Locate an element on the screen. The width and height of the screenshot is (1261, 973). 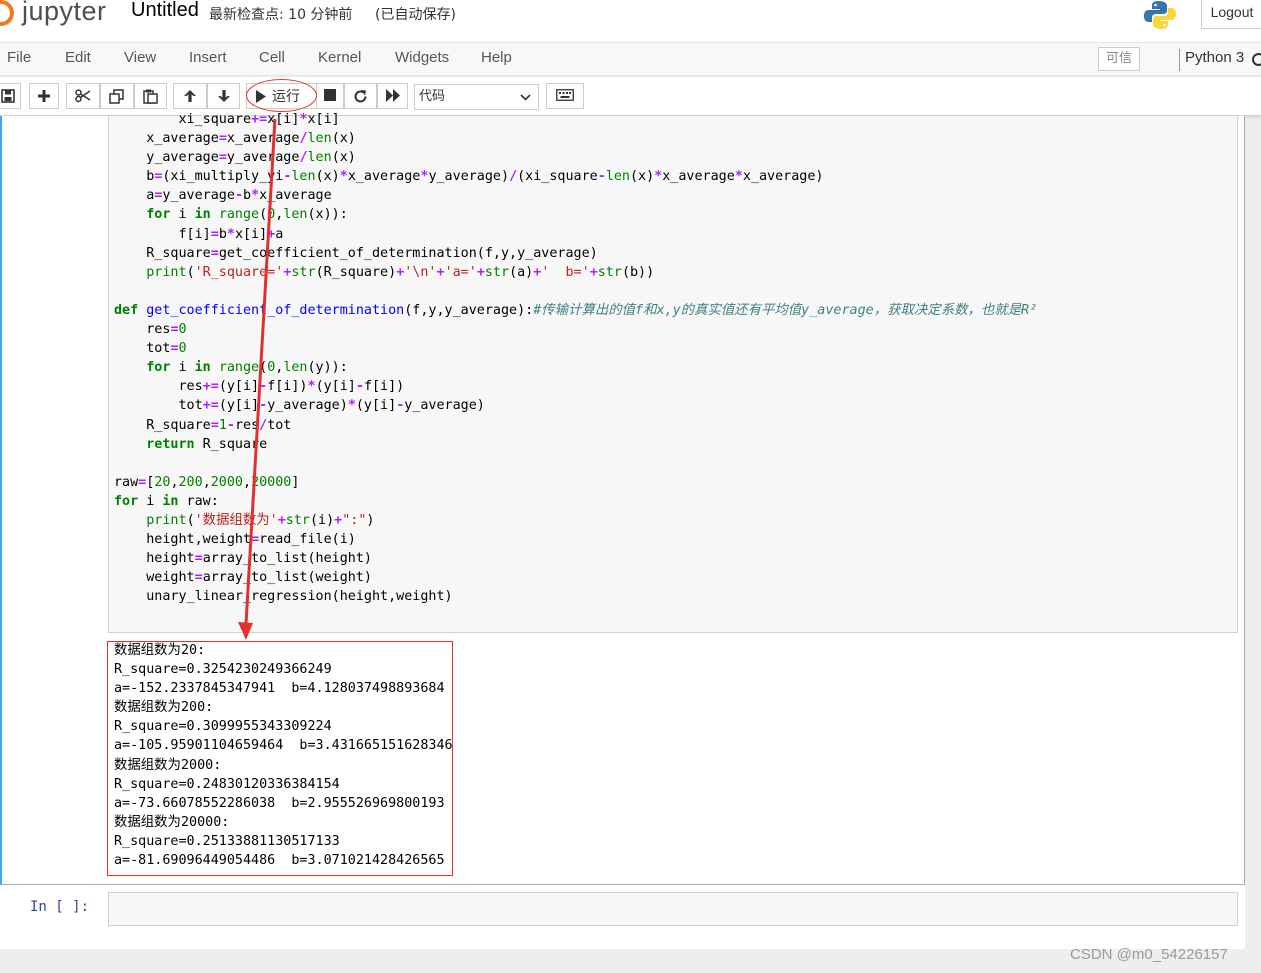
command-palette-button is located at coordinates (565, 96).